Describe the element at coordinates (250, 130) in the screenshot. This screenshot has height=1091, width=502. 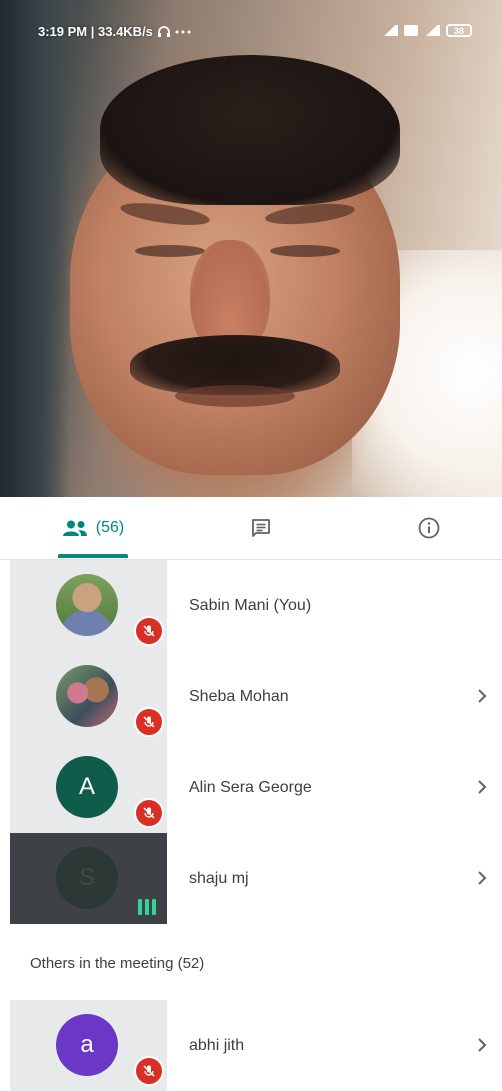
I see `speaker-hair` at that location.